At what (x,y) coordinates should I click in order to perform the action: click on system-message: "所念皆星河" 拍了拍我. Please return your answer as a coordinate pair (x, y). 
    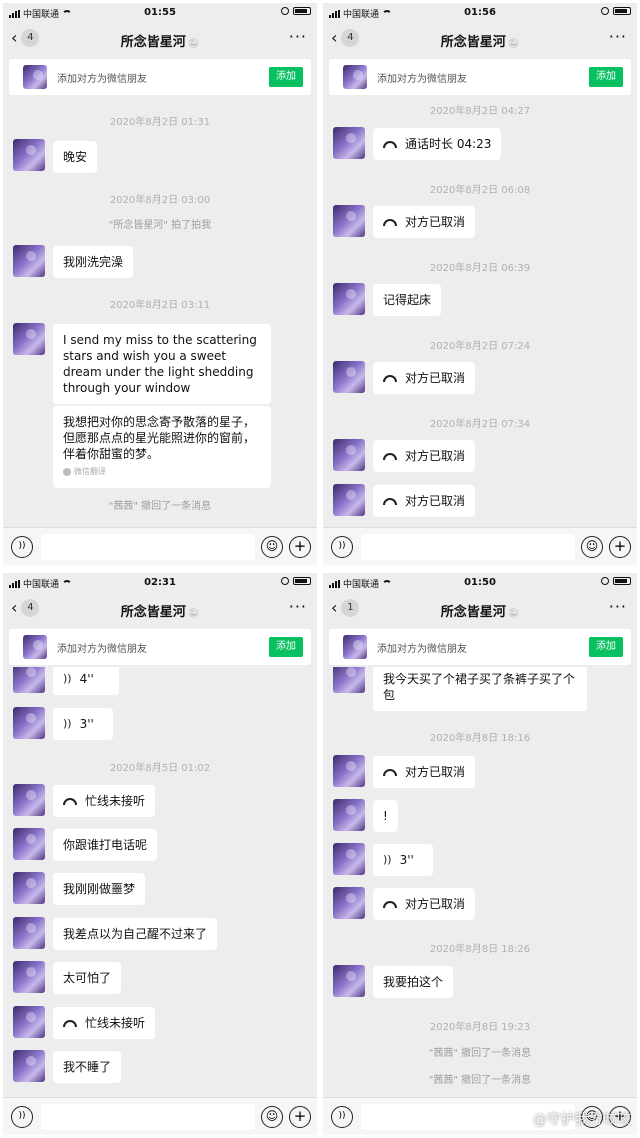
    Looking at the image, I should click on (160, 225).